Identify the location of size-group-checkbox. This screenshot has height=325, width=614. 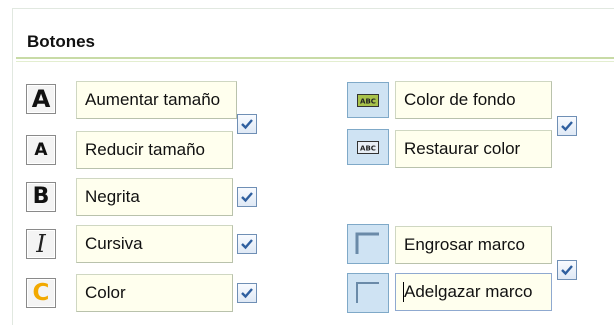
(247, 124).